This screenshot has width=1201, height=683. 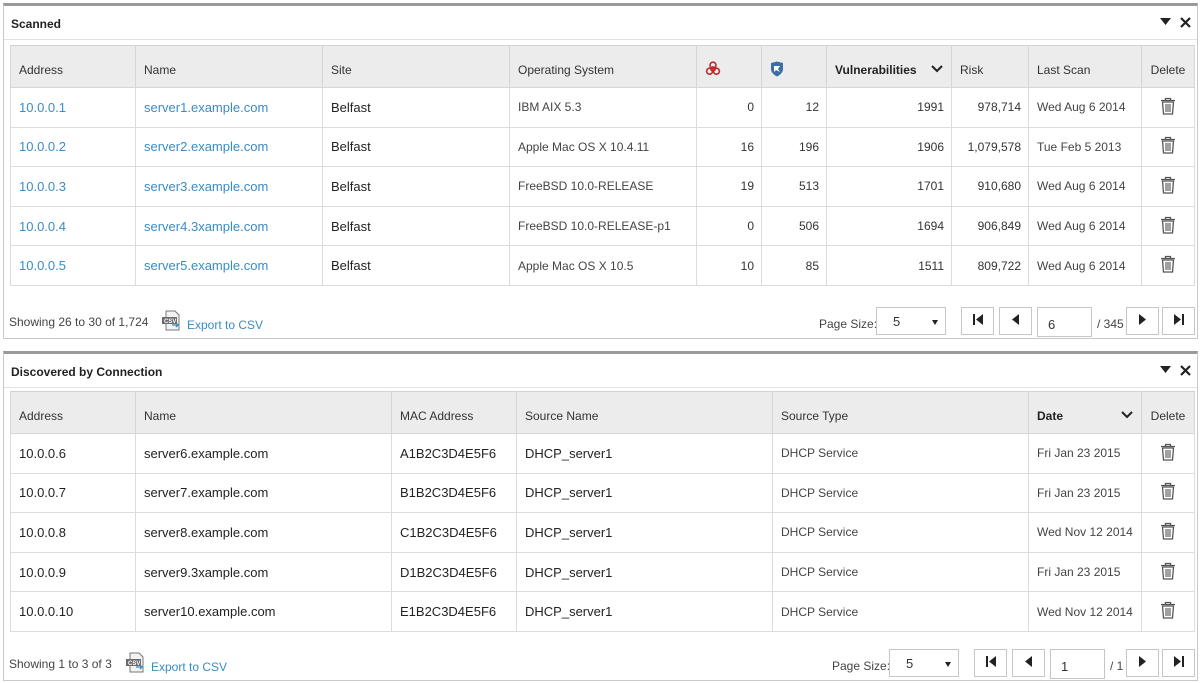 What do you see at coordinates (990, 186) in the screenshot?
I see `risk-cell: 910,680` at bounding box center [990, 186].